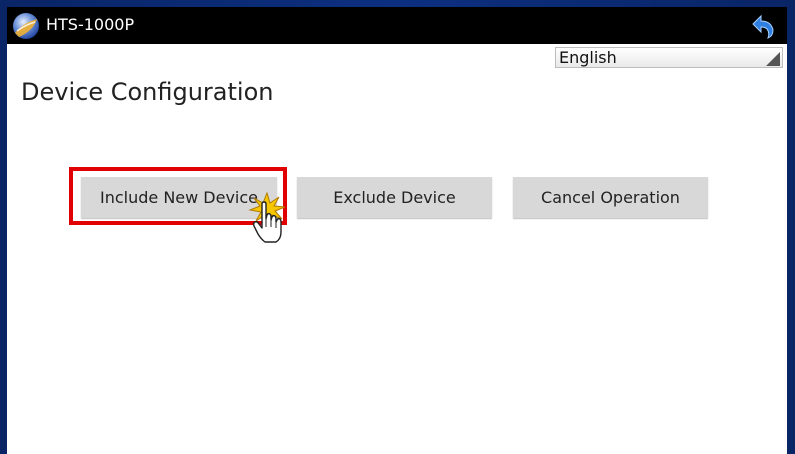 The width and height of the screenshot is (795, 454). I want to click on cancel-operation-button: Cancel Operation, so click(610, 197).